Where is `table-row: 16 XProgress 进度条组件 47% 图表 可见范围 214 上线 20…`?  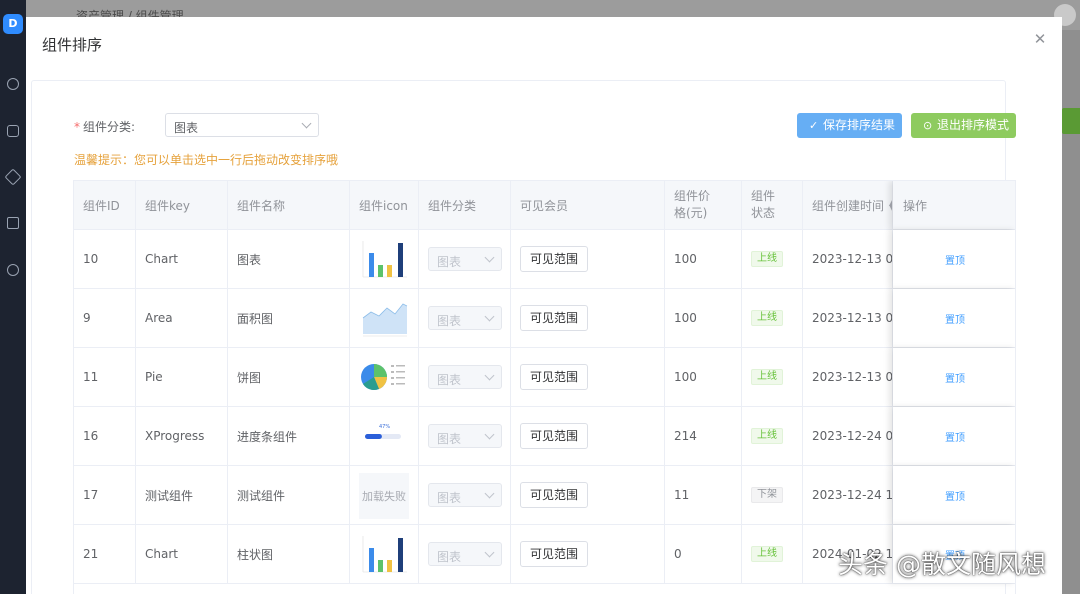 table-row: 16 XProgress 进度条组件 47% 图表 可见范围 214 上线 20… is located at coordinates (544, 436).